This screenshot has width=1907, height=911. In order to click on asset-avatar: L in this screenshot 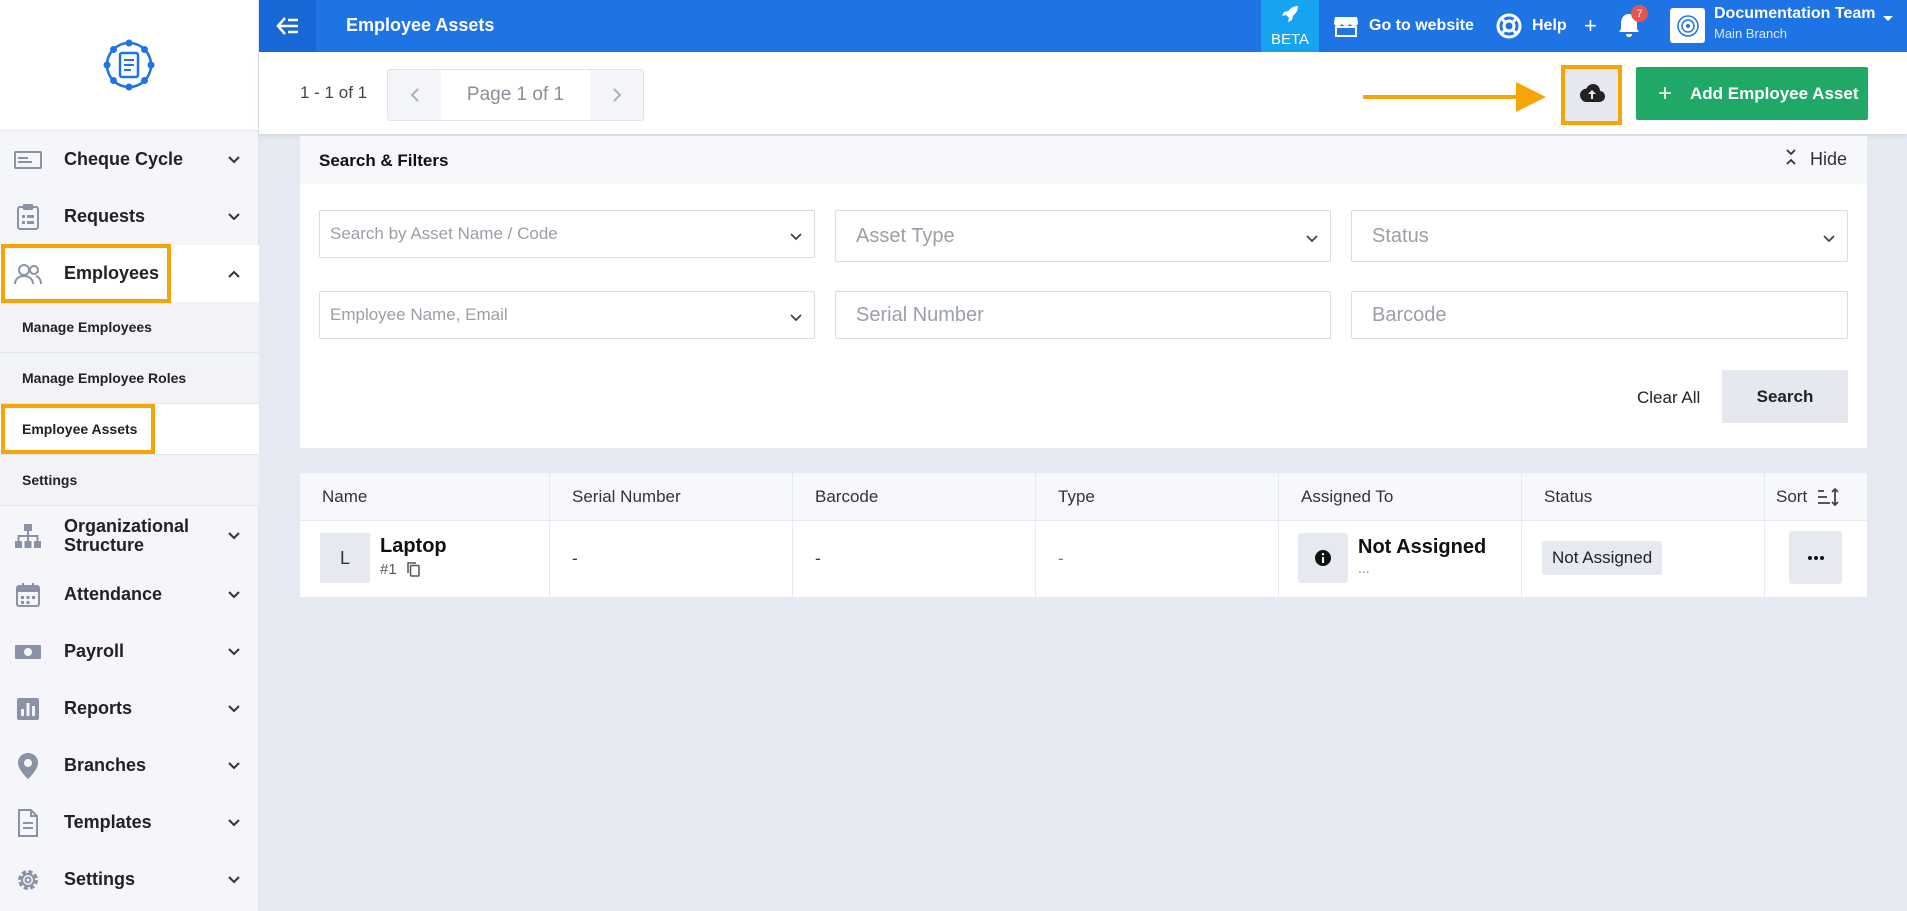, I will do `click(345, 558)`.